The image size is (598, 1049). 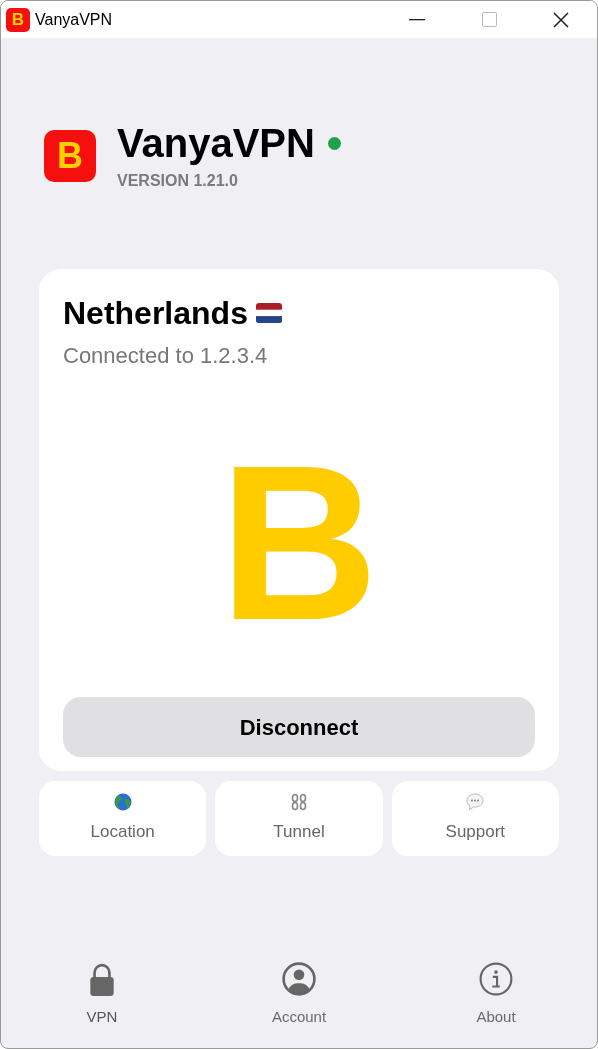 What do you see at coordinates (417, 19) in the screenshot?
I see `minimize-icon` at bounding box center [417, 19].